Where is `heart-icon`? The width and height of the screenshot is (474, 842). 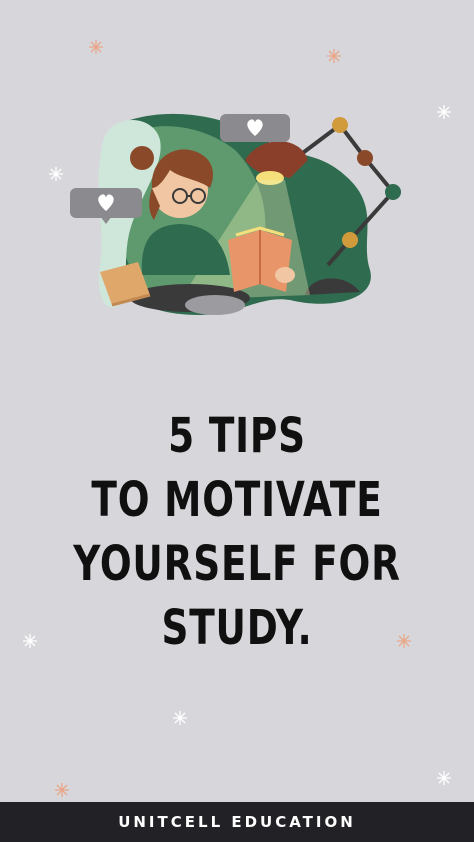 heart-icon is located at coordinates (255, 128).